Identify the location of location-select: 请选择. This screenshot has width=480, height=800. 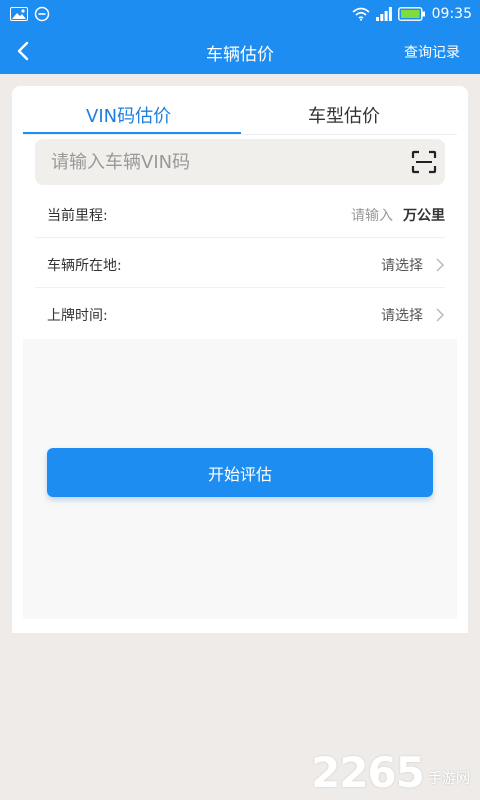
(413, 265).